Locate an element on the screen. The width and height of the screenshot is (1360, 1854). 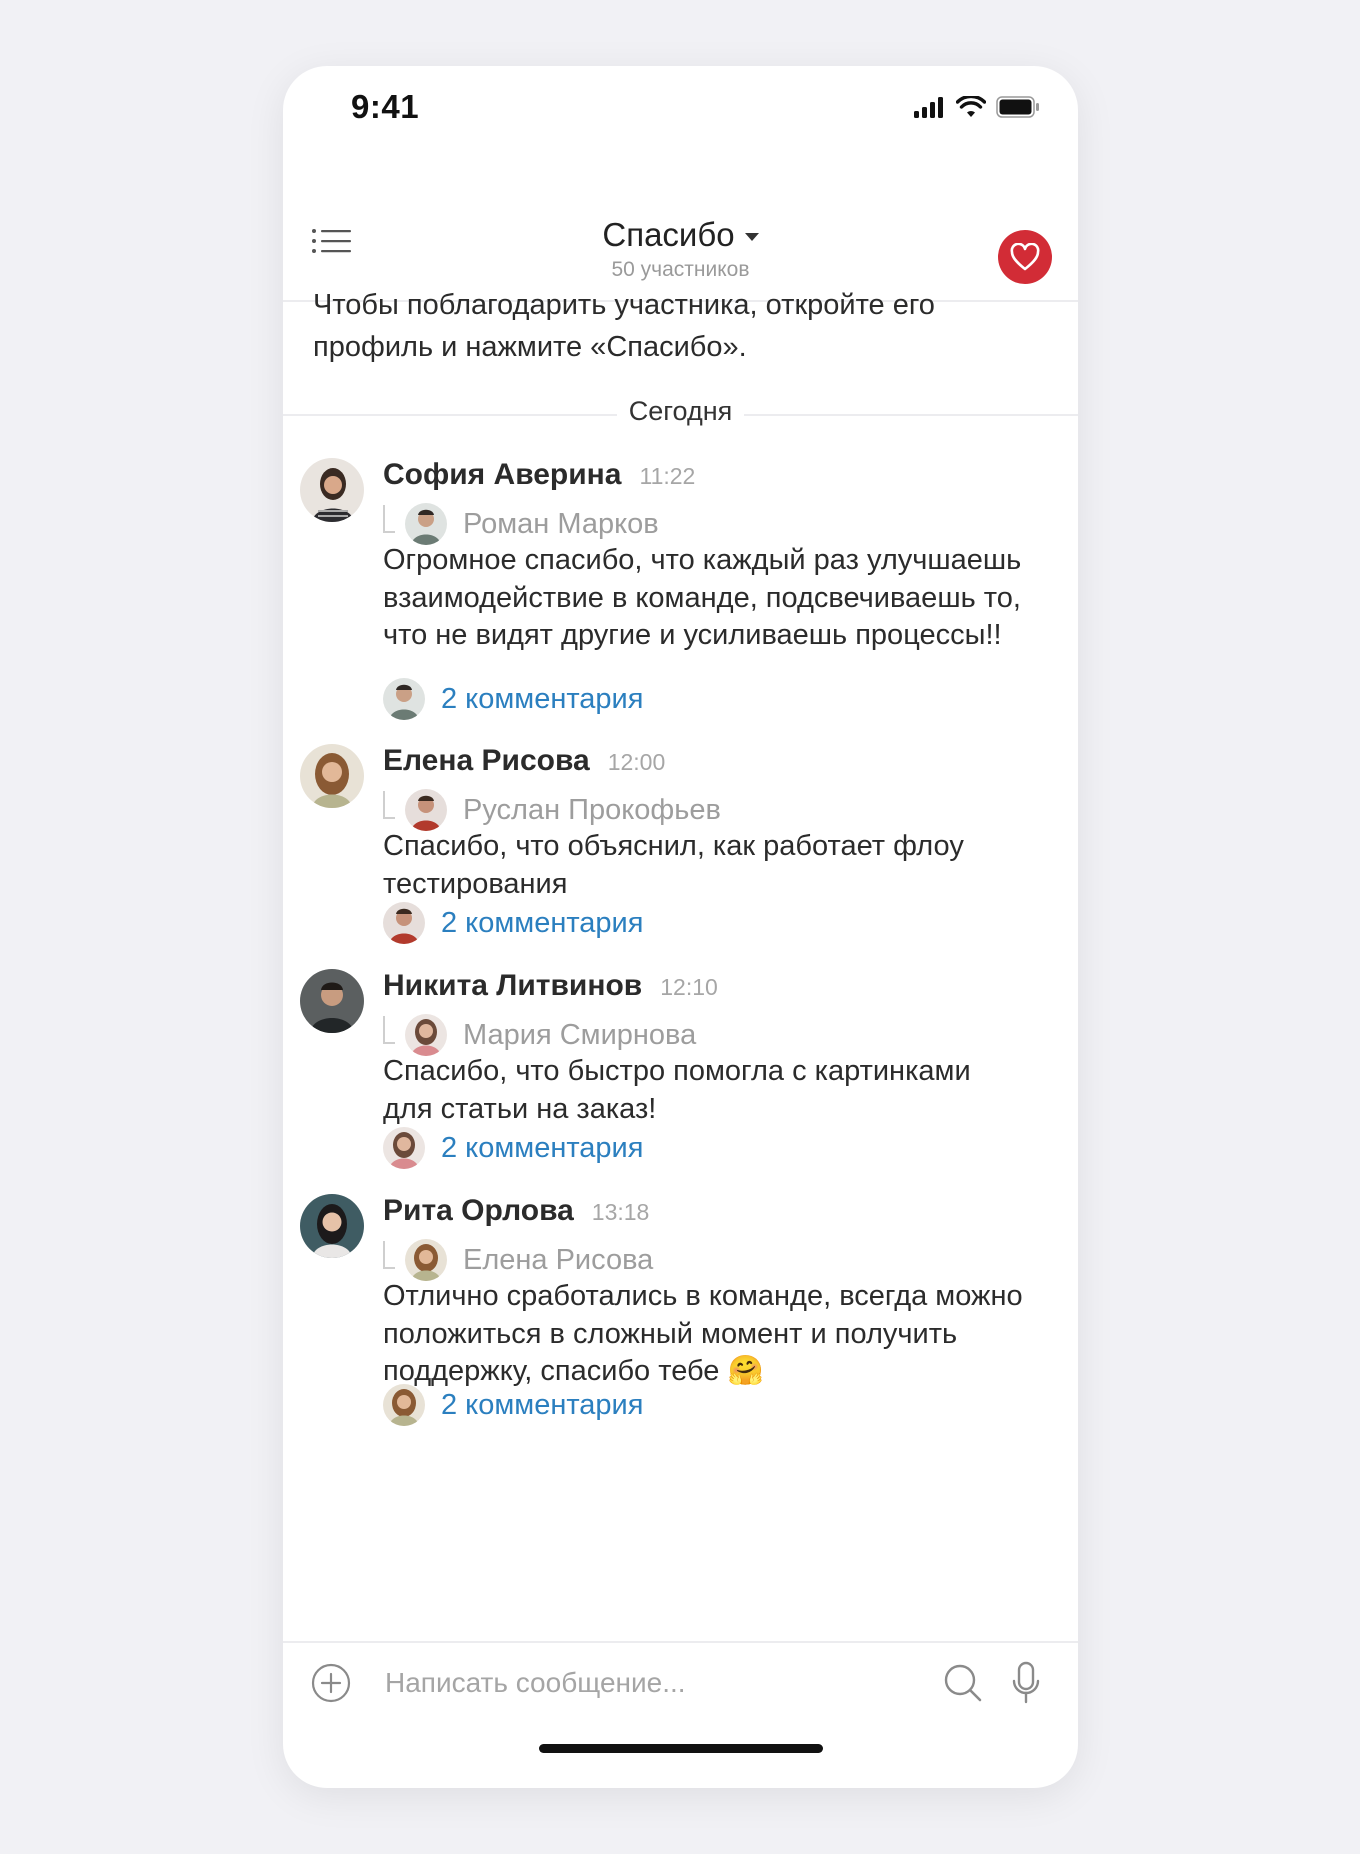
caret-down-icon is located at coordinates (751, 237).